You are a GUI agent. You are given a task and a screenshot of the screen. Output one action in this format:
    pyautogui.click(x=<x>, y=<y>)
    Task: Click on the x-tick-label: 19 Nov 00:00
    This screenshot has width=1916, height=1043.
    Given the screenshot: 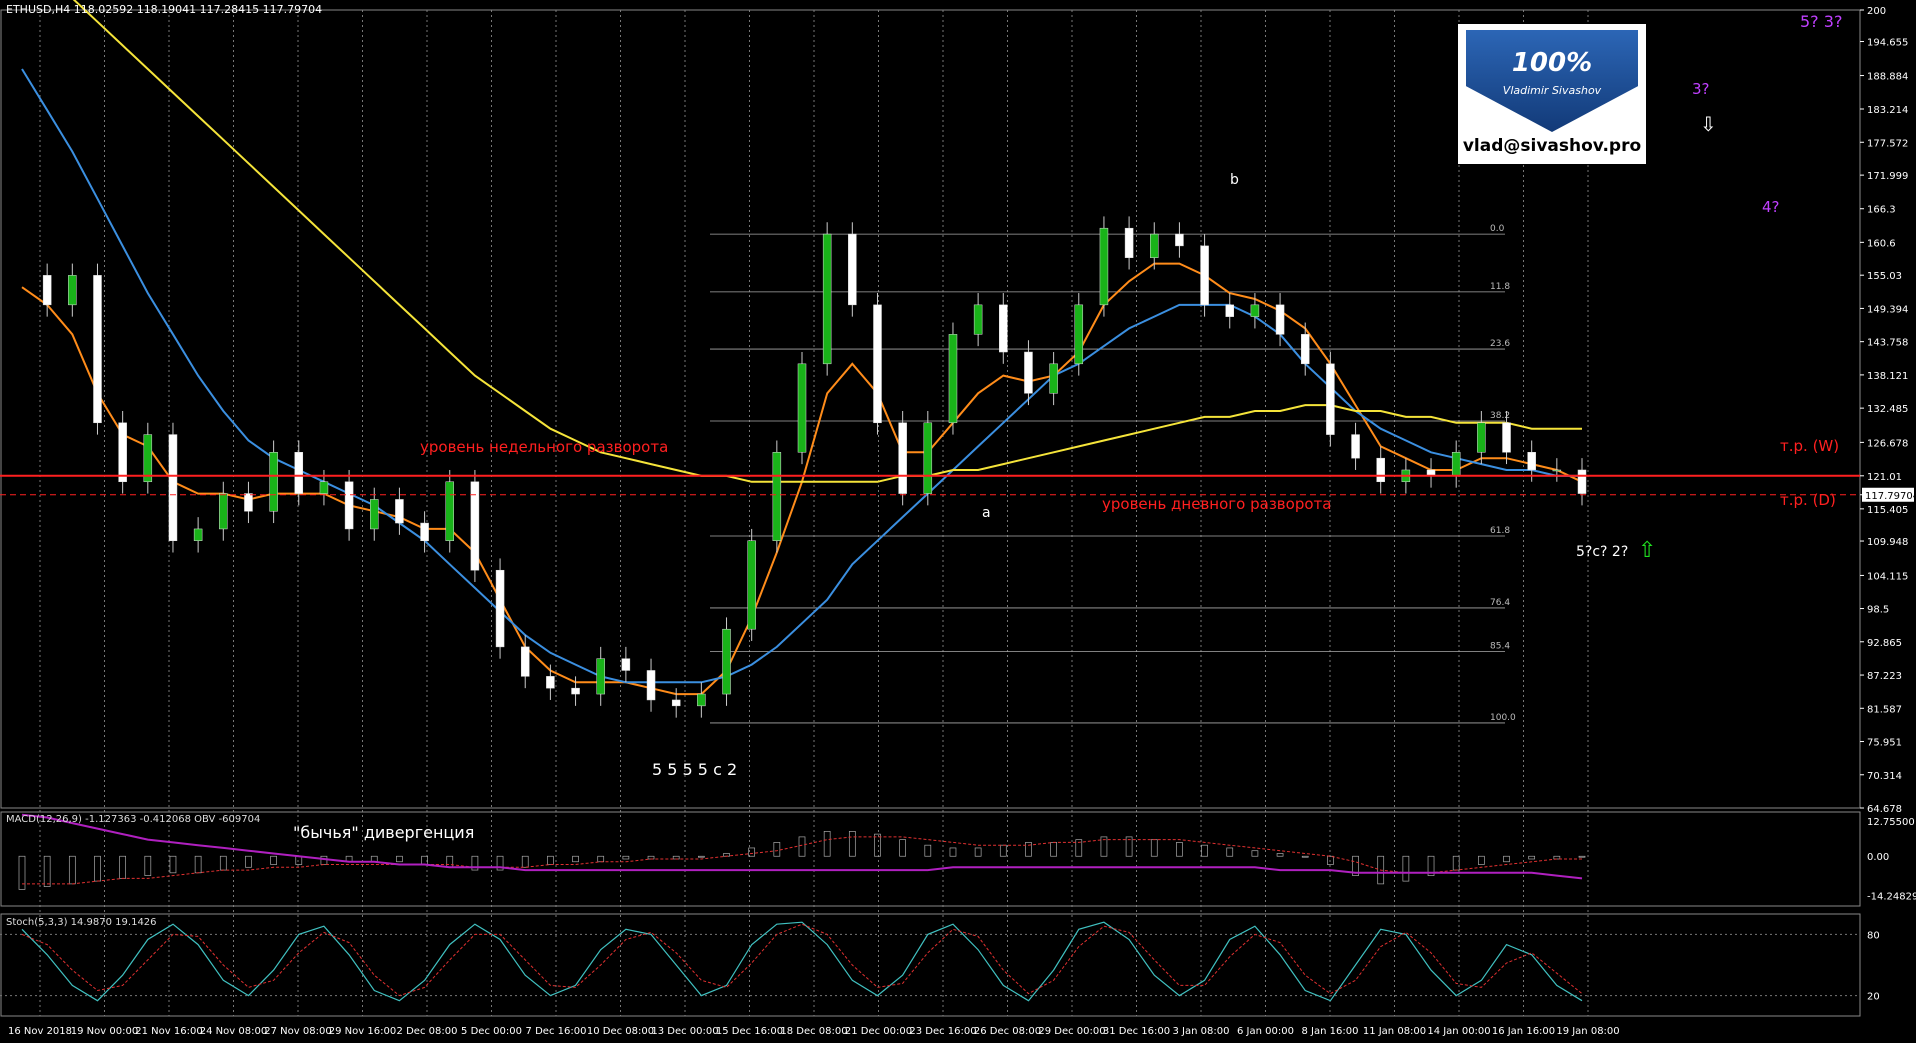 What is the action you would take?
    pyautogui.click(x=104, y=1031)
    